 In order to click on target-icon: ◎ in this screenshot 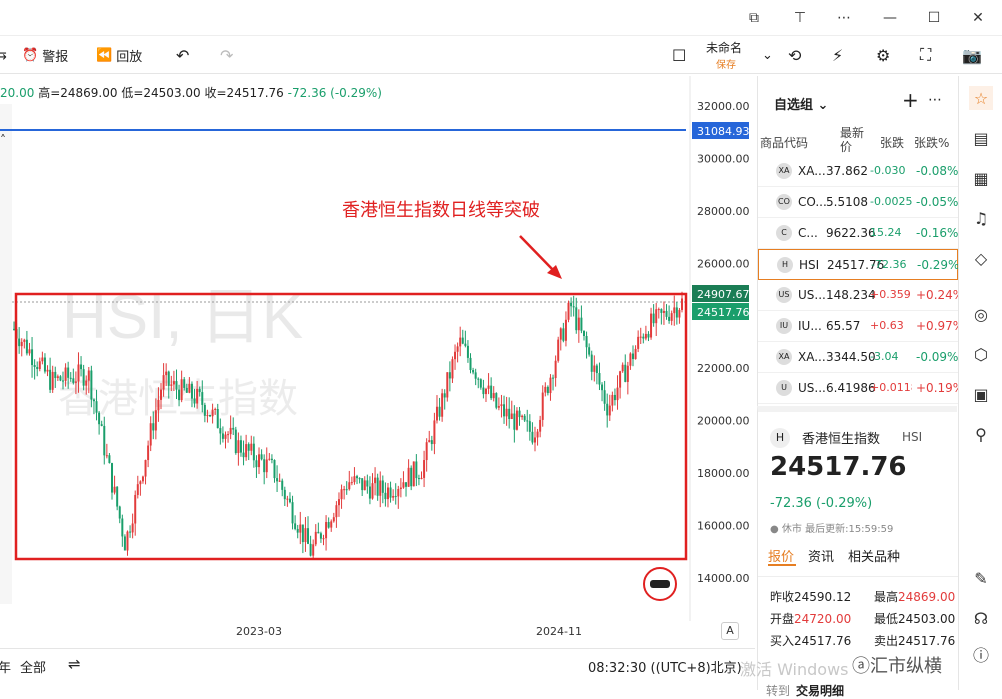, I will do `click(981, 314)`.